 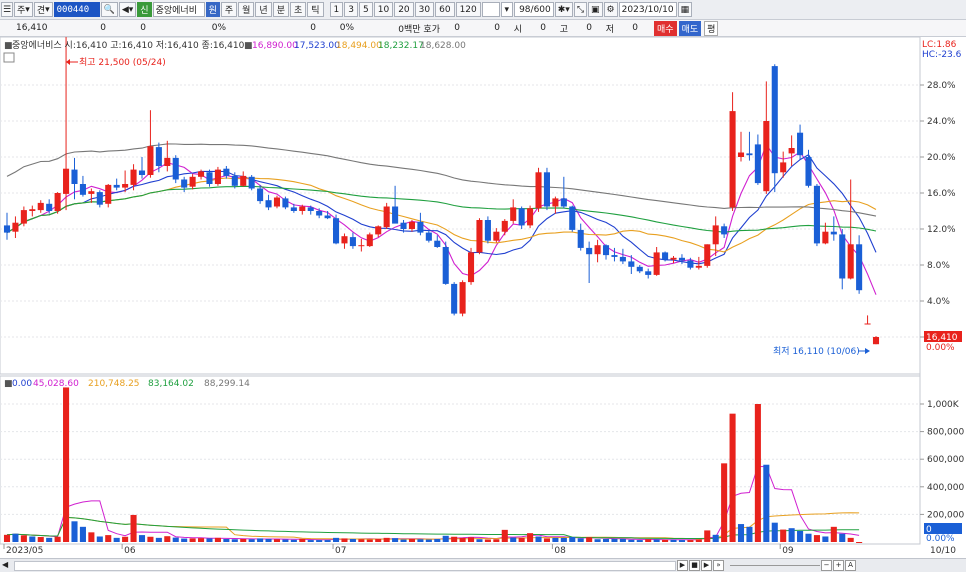 What do you see at coordinates (6, 565) in the screenshot?
I see `scroll-left-icon: ◀` at bounding box center [6, 565].